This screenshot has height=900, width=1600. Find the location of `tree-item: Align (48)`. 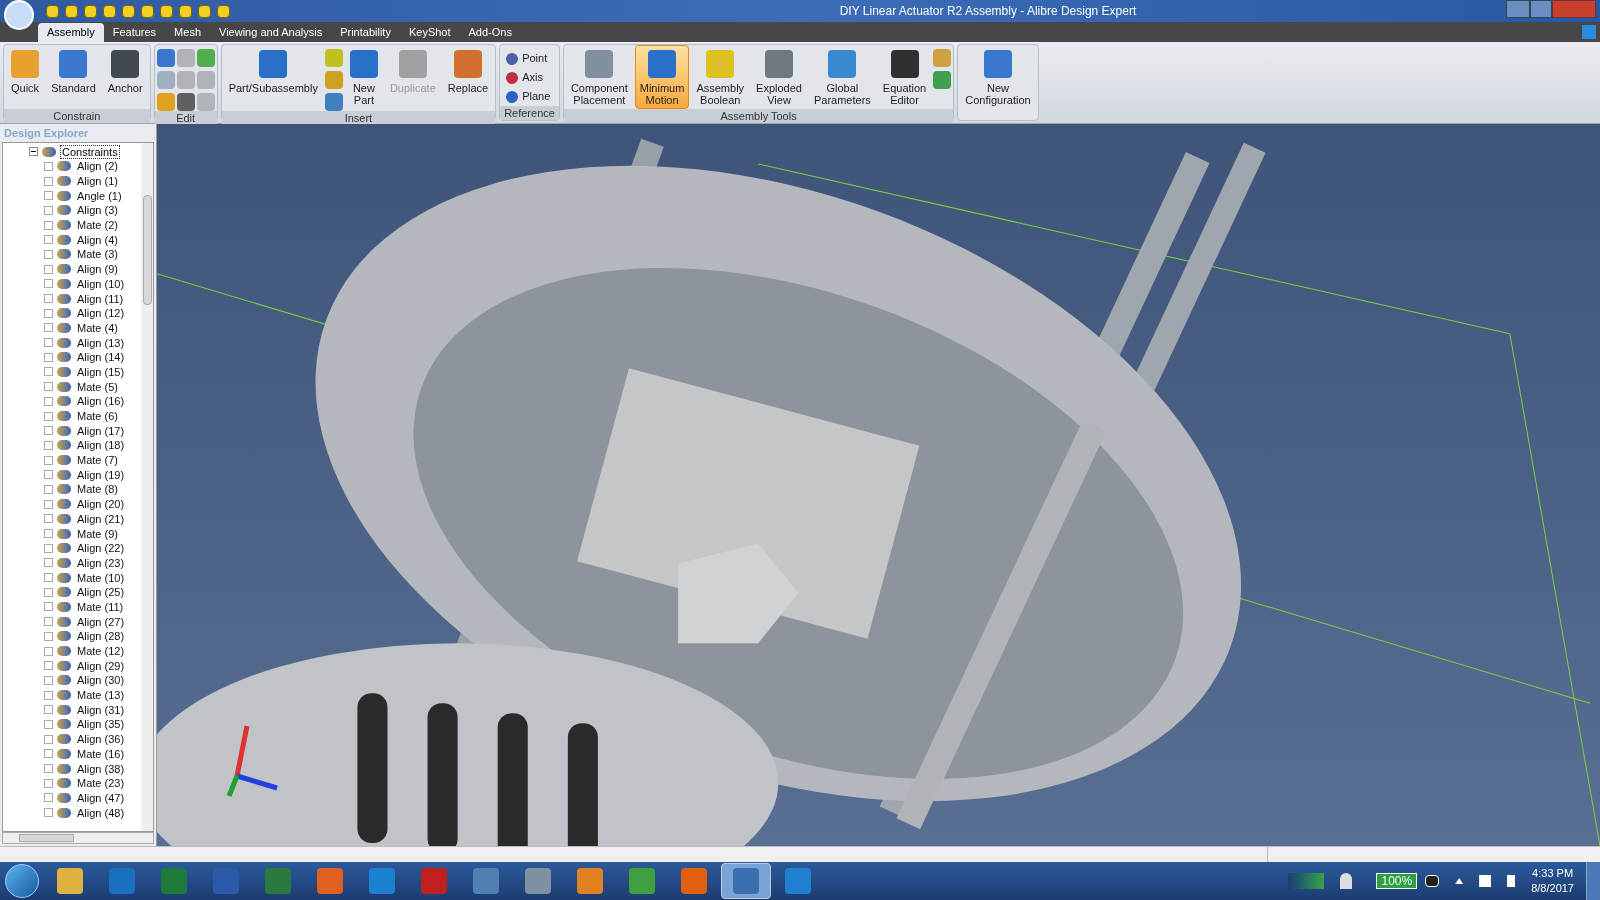

tree-item: Align (48) is located at coordinates (101, 812).